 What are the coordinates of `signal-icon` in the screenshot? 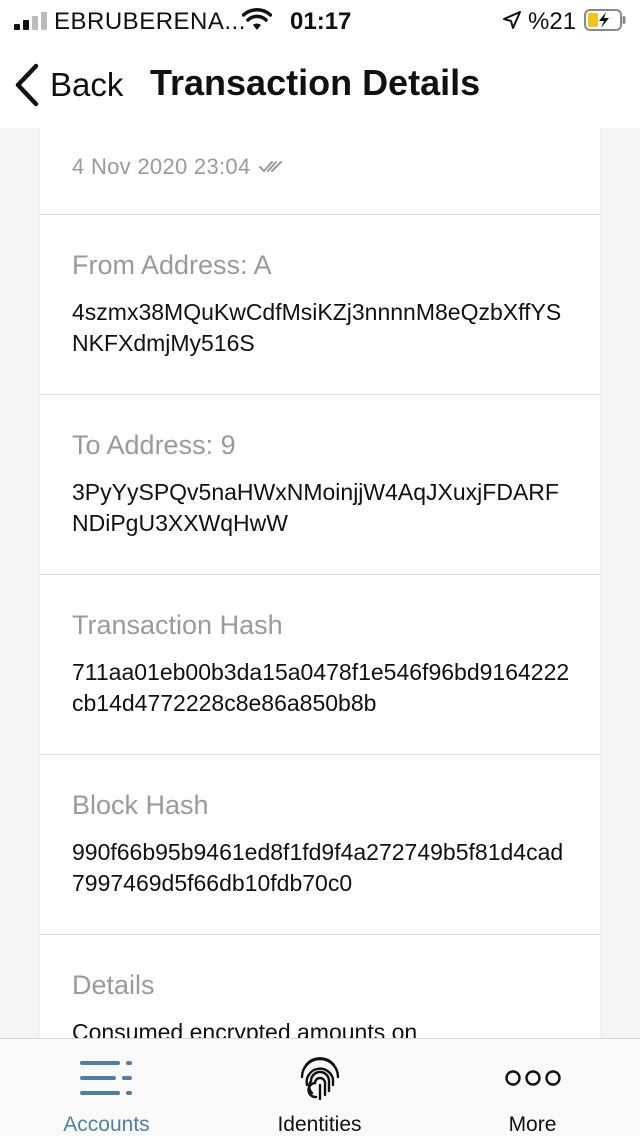 It's located at (30, 21).